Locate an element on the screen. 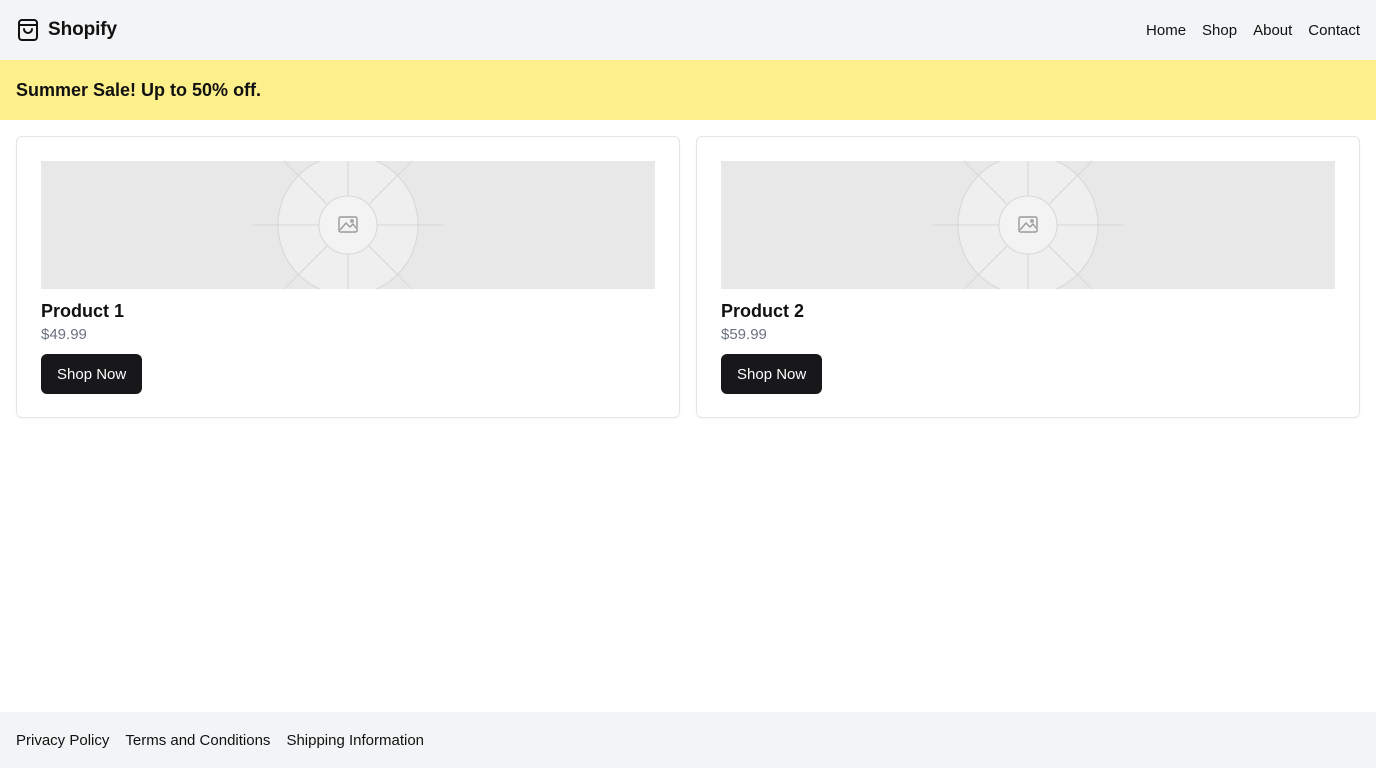  nav-link-about: About is located at coordinates (1272, 30).